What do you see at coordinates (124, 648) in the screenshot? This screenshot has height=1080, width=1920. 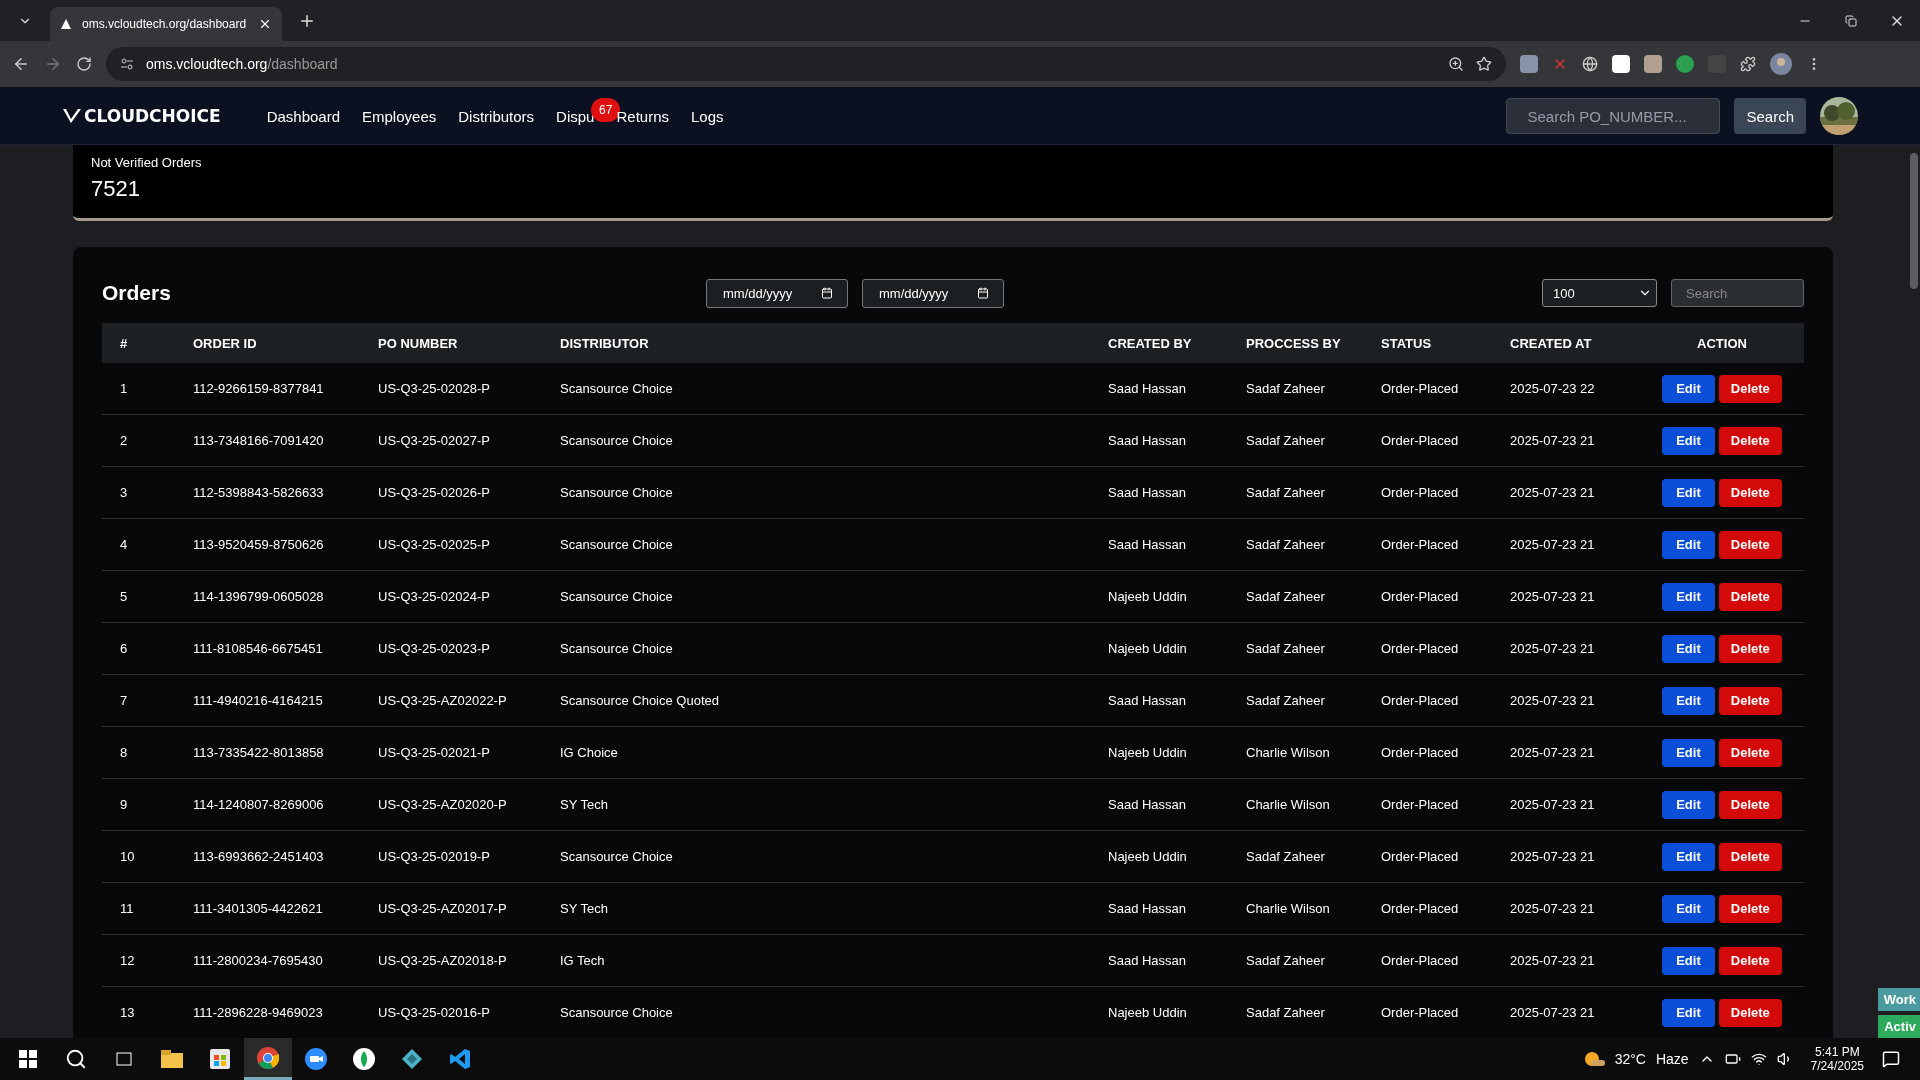 I see `table-cell-text: 6` at bounding box center [124, 648].